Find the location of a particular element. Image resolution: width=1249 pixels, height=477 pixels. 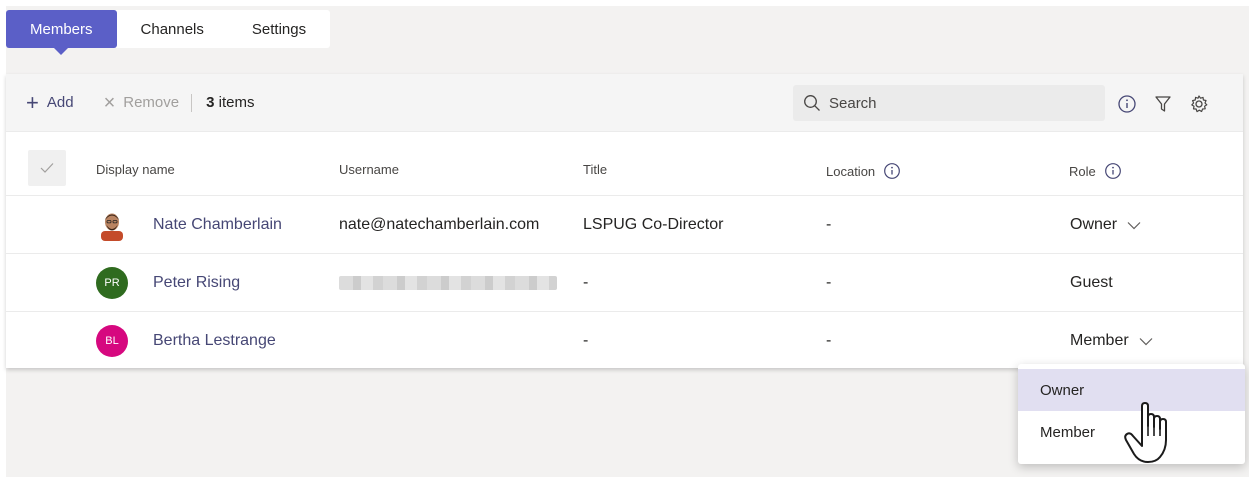

column-location: Location is located at coordinates (863, 171).